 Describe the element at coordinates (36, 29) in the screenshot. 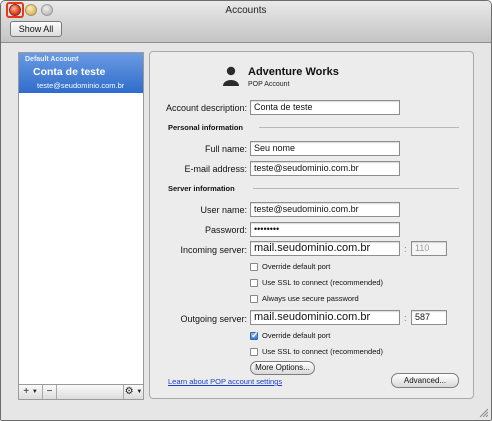

I see `show-all-button: Show All` at that location.